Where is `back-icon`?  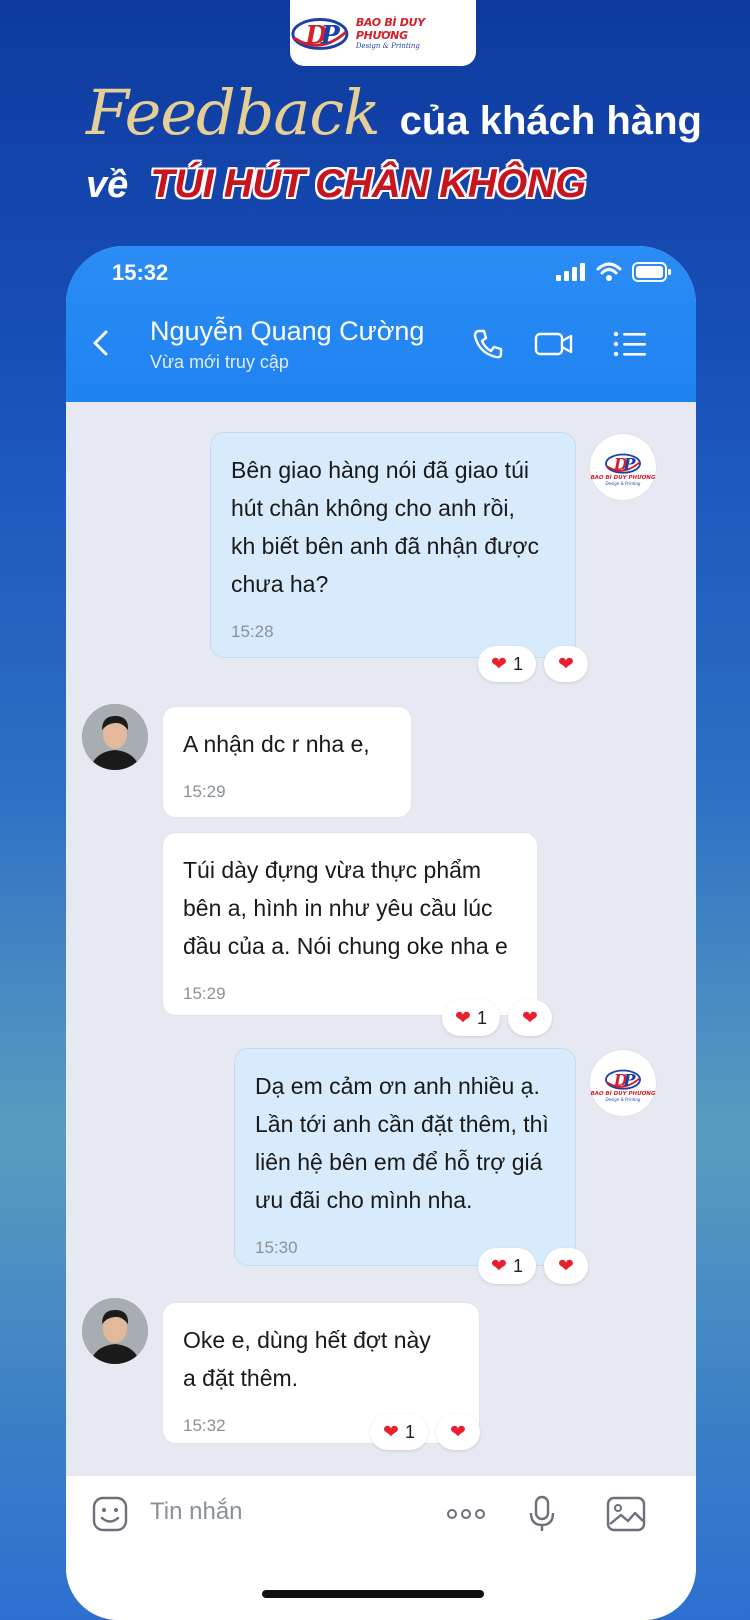
back-icon is located at coordinates (100, 343).